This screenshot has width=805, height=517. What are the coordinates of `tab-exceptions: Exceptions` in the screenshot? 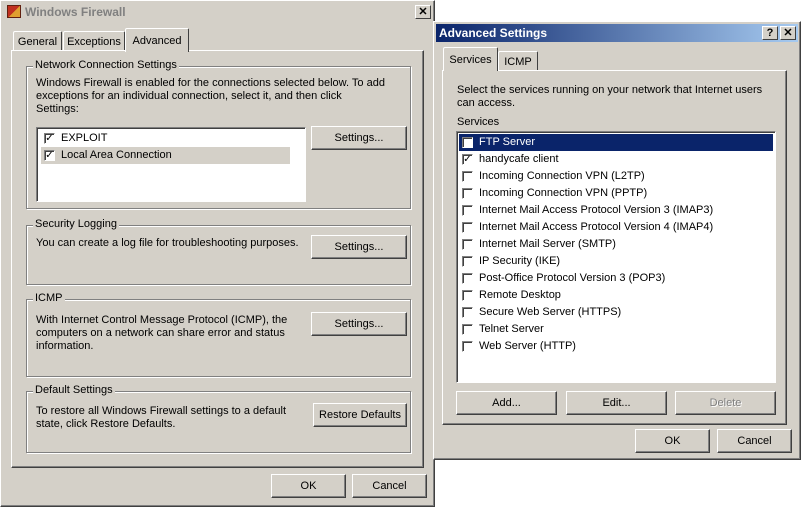 It's located at (94, 41).